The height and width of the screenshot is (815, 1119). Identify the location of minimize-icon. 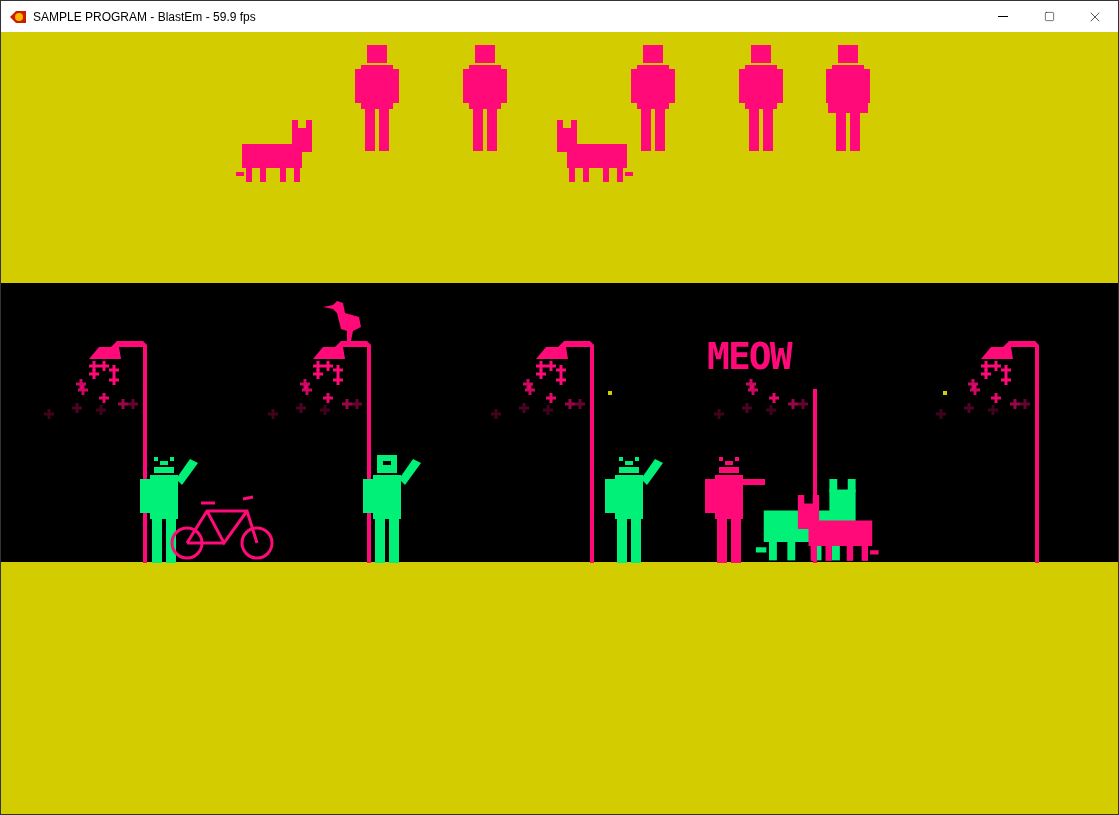
(1003, 16).